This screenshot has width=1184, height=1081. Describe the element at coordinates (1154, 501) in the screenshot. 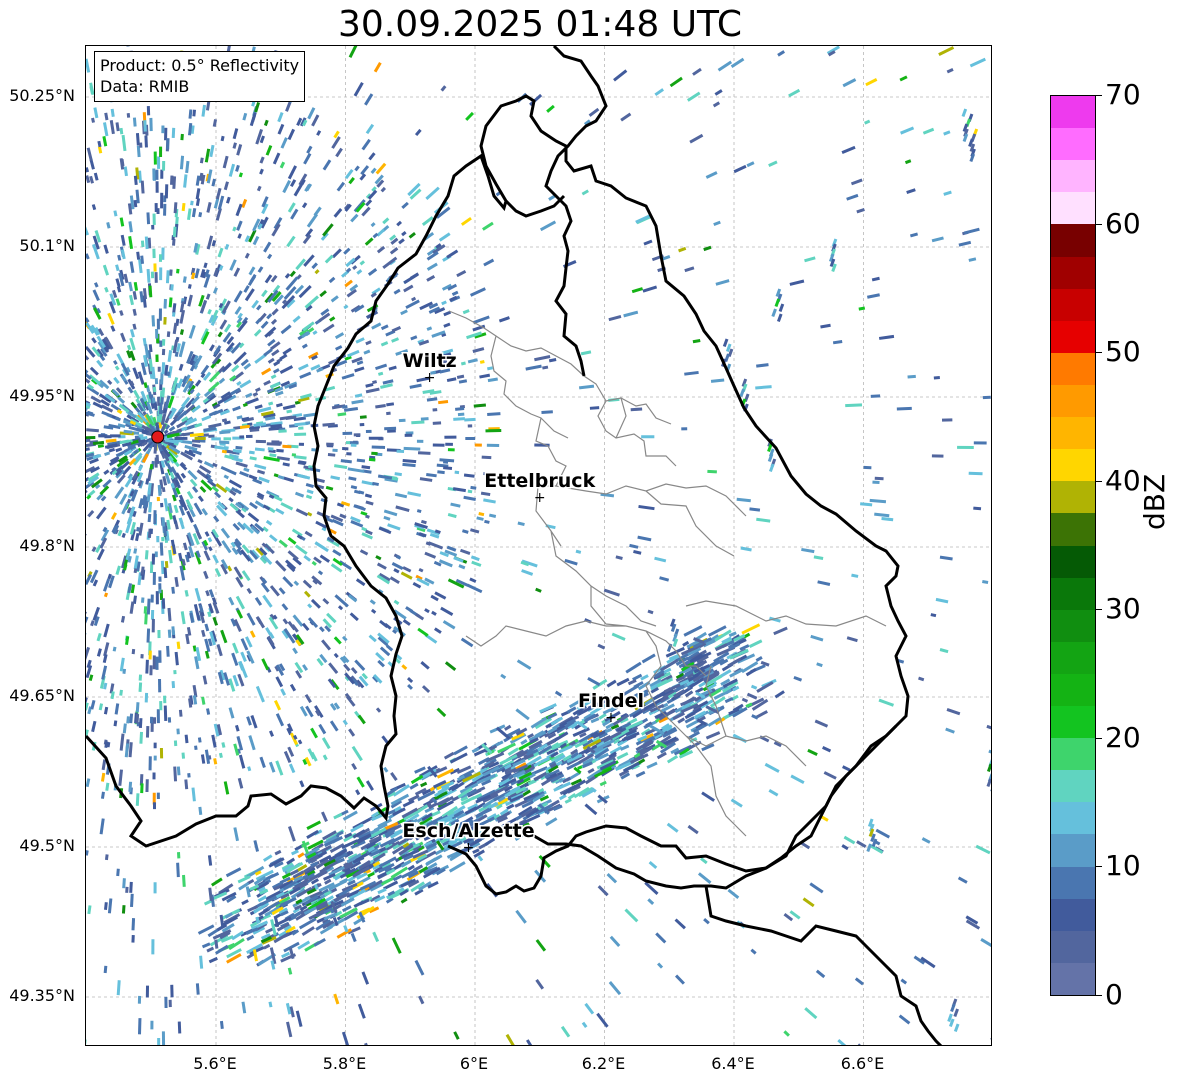

I see `colorbar-unit-label: dBZ` at that location.